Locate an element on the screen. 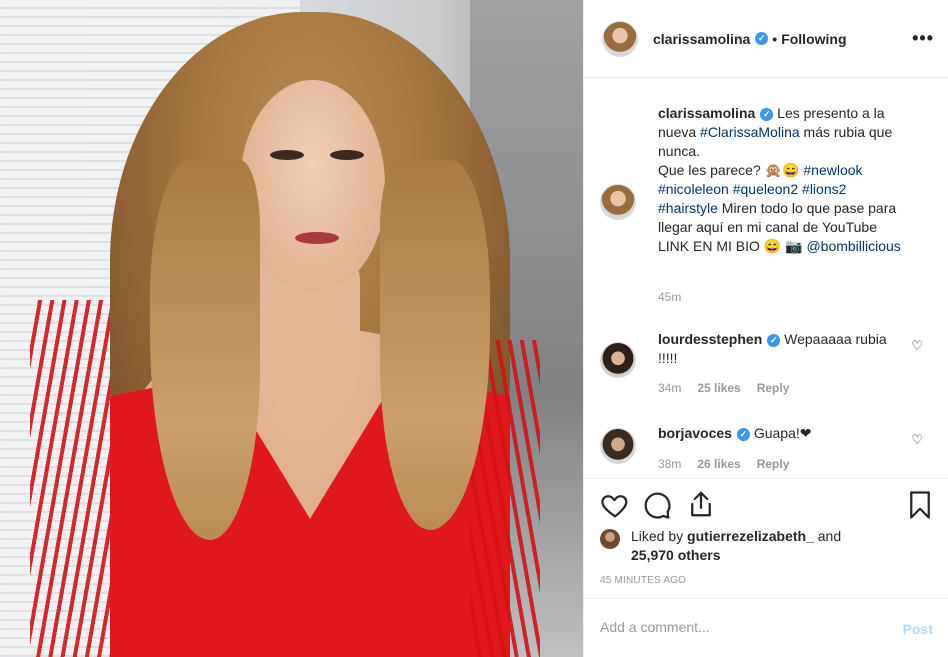 Image resolution: width=948 pixels, height=657 pixels. comment-icon is located at coordinates (657, 505).